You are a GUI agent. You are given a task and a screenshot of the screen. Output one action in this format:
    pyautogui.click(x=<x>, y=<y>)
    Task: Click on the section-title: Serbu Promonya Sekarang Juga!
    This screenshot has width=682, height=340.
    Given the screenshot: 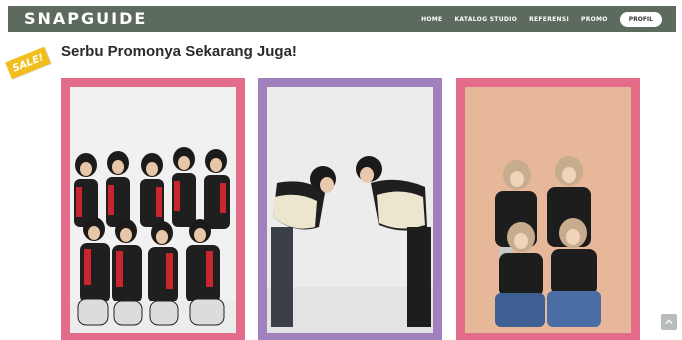 What is the action you would take?
    pyautogui.click(x=179, y=51)
    